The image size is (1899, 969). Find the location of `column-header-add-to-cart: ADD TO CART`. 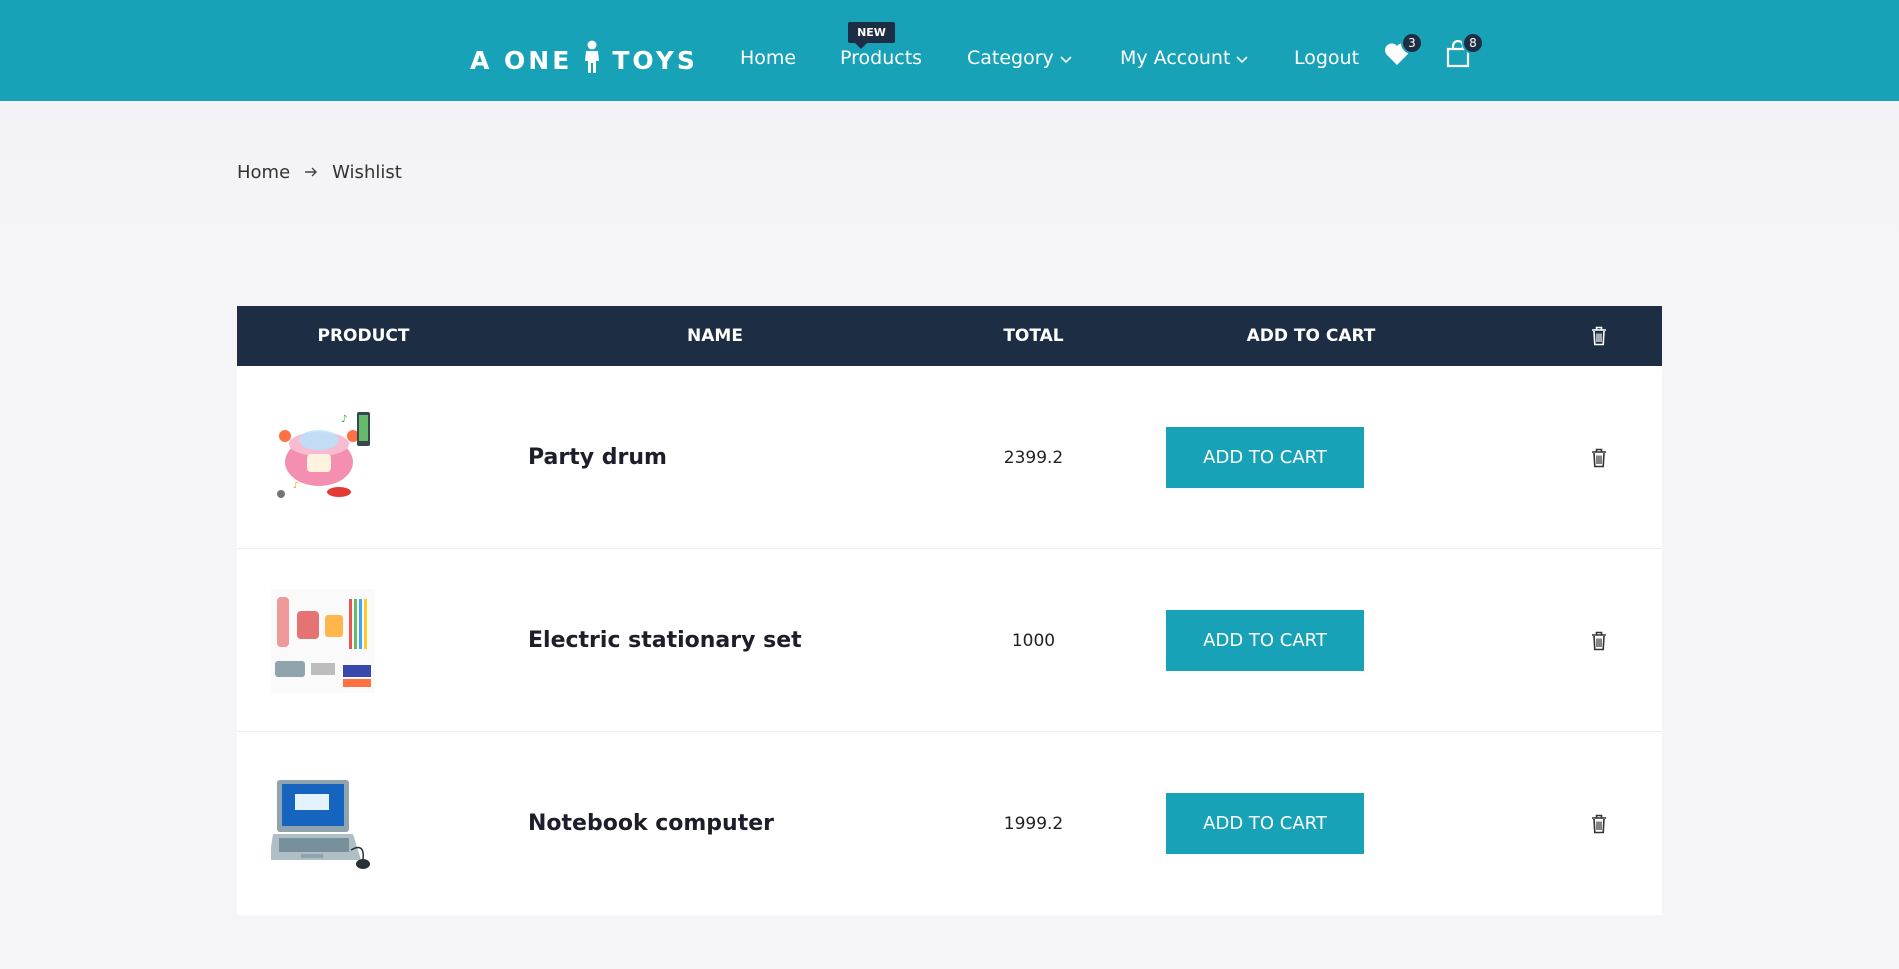

column-header-add-to-cart: ADD TO CART is located at coordinates (1311, 336).